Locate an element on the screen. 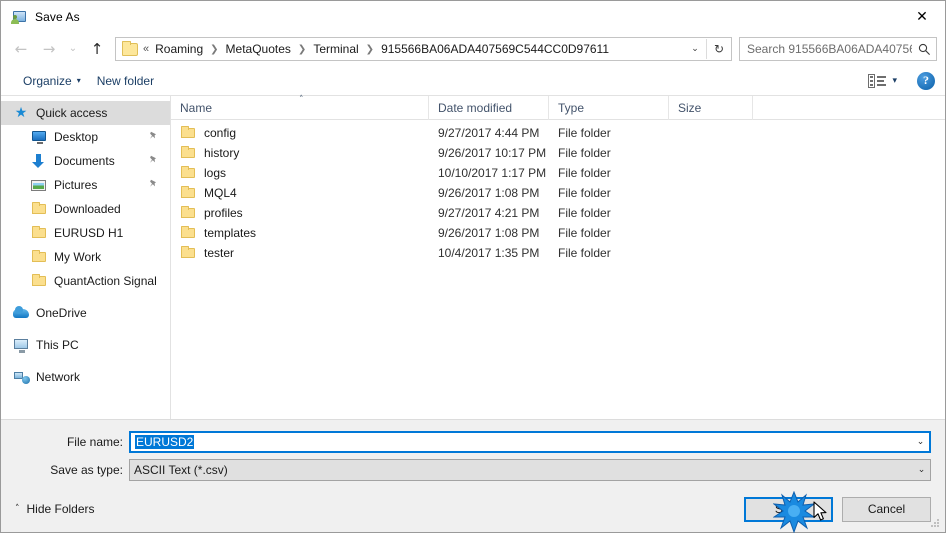  table-row: profiles 9/27/2017 4:21 PM File folder is located at coordinates (558, 213).